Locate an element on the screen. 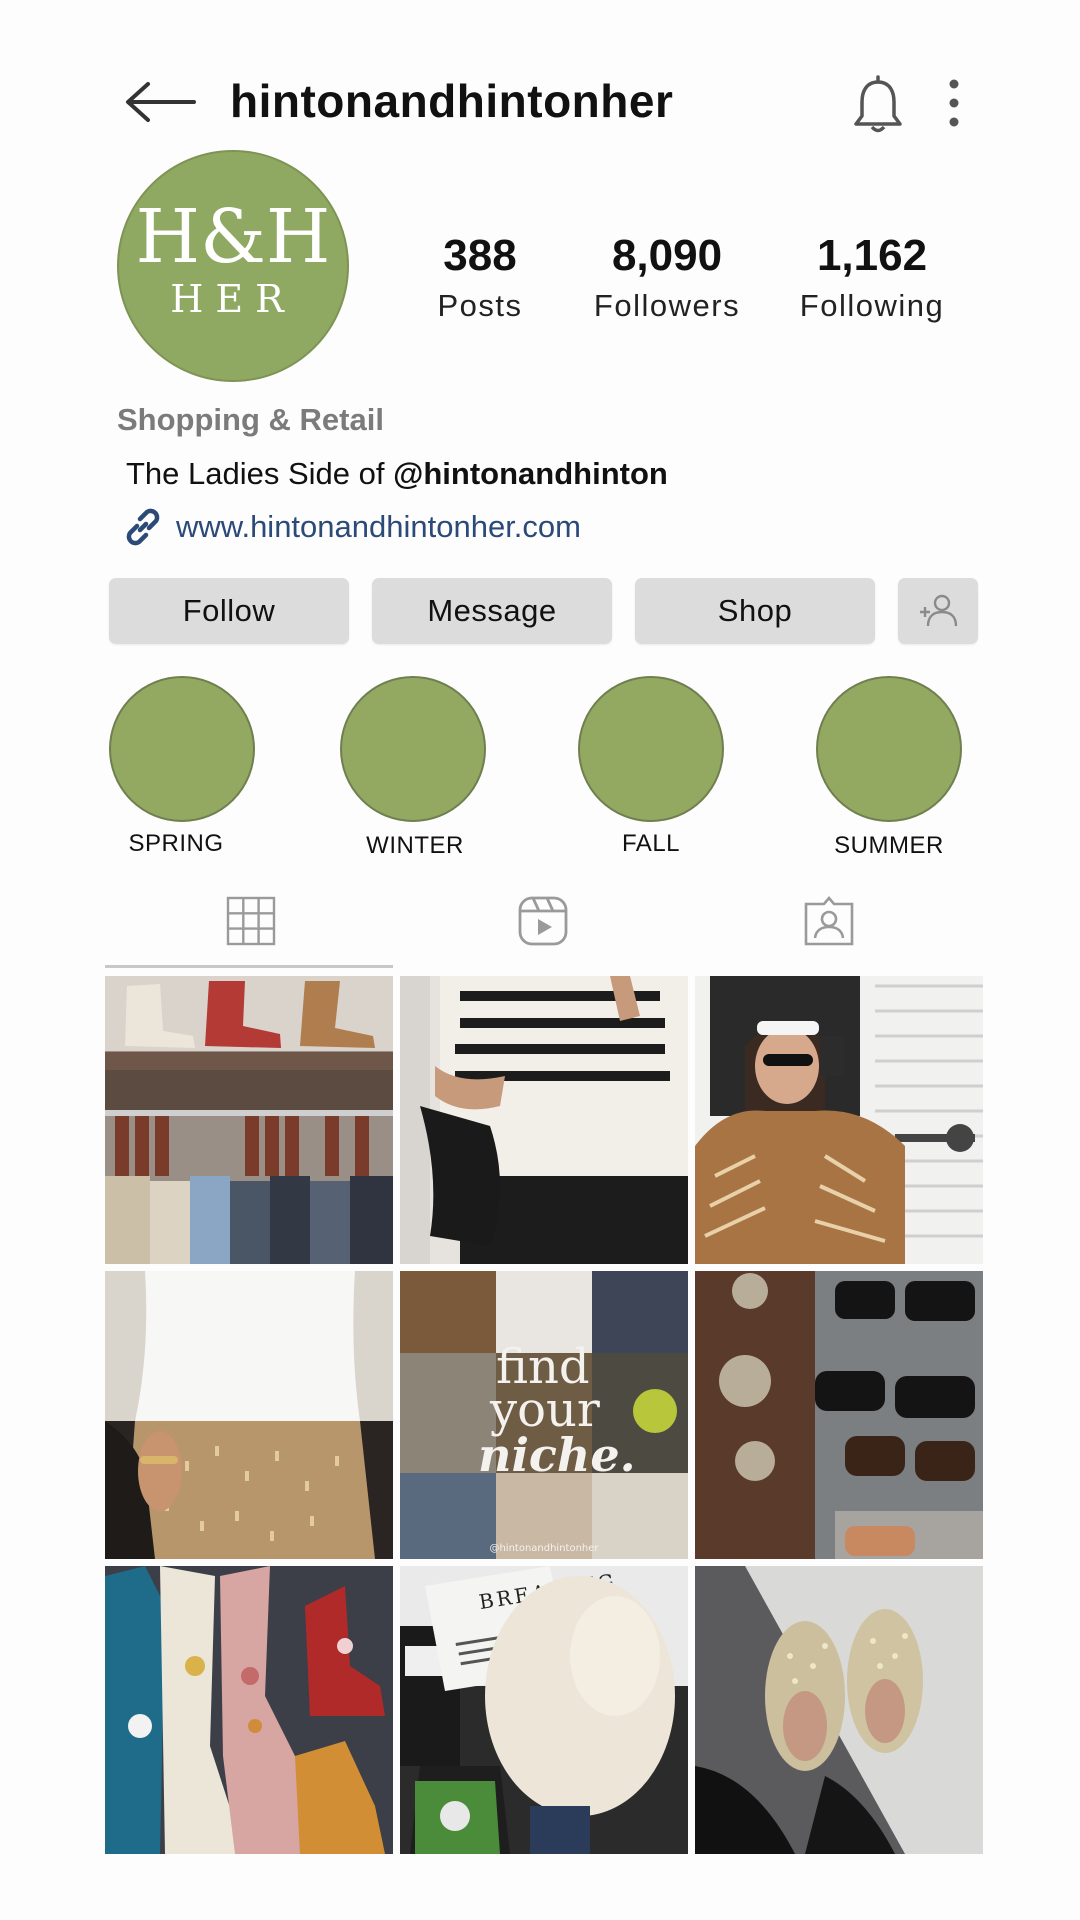 The image size is (1080, 1920). add-user-button is located at coordinates (938, 611).